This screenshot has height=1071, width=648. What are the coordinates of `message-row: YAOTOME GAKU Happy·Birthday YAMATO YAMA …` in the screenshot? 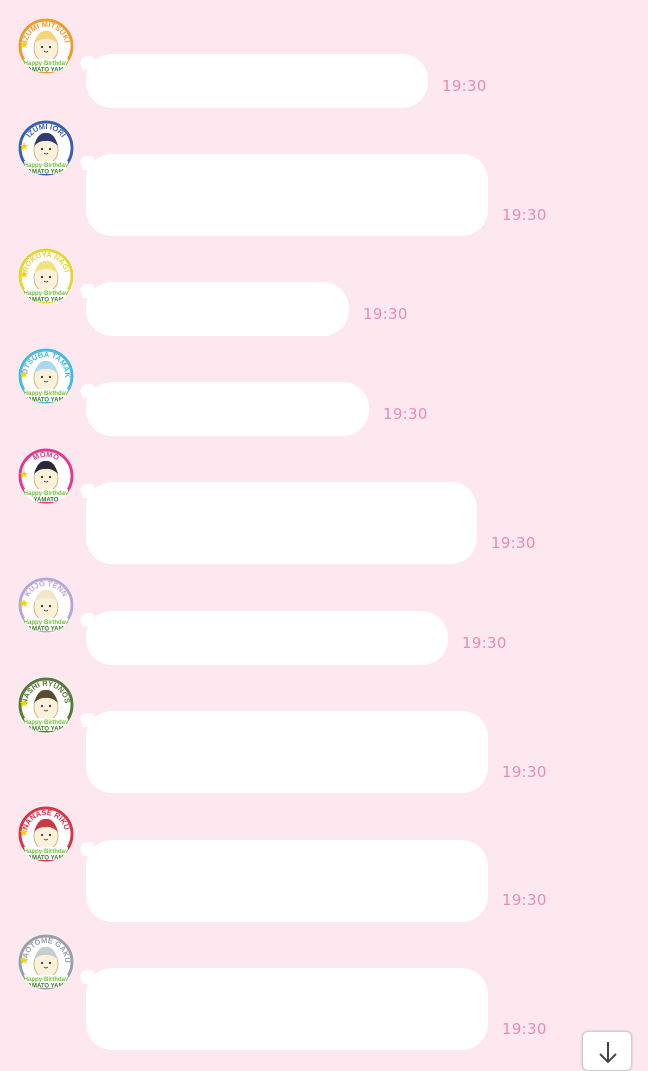 It's located at (324, 994).